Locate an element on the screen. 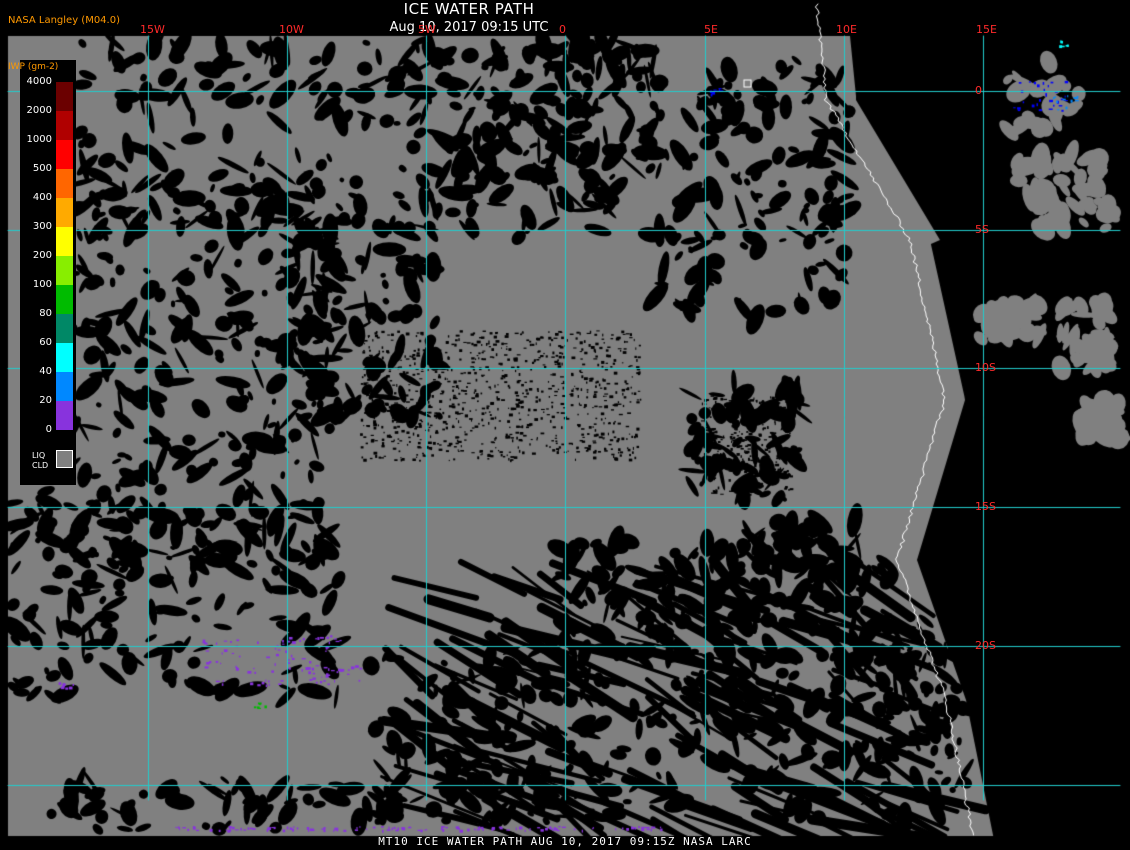 The width and height of the screenshot is (1130, 850). lat-label-20s: 20S is located at coordinates (985, 645).